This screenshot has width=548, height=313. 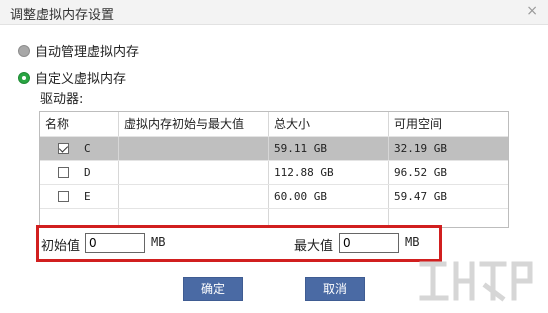 I want to click on radio-custom-label: 自定义虚拟内存, so click(x=81, y=79).